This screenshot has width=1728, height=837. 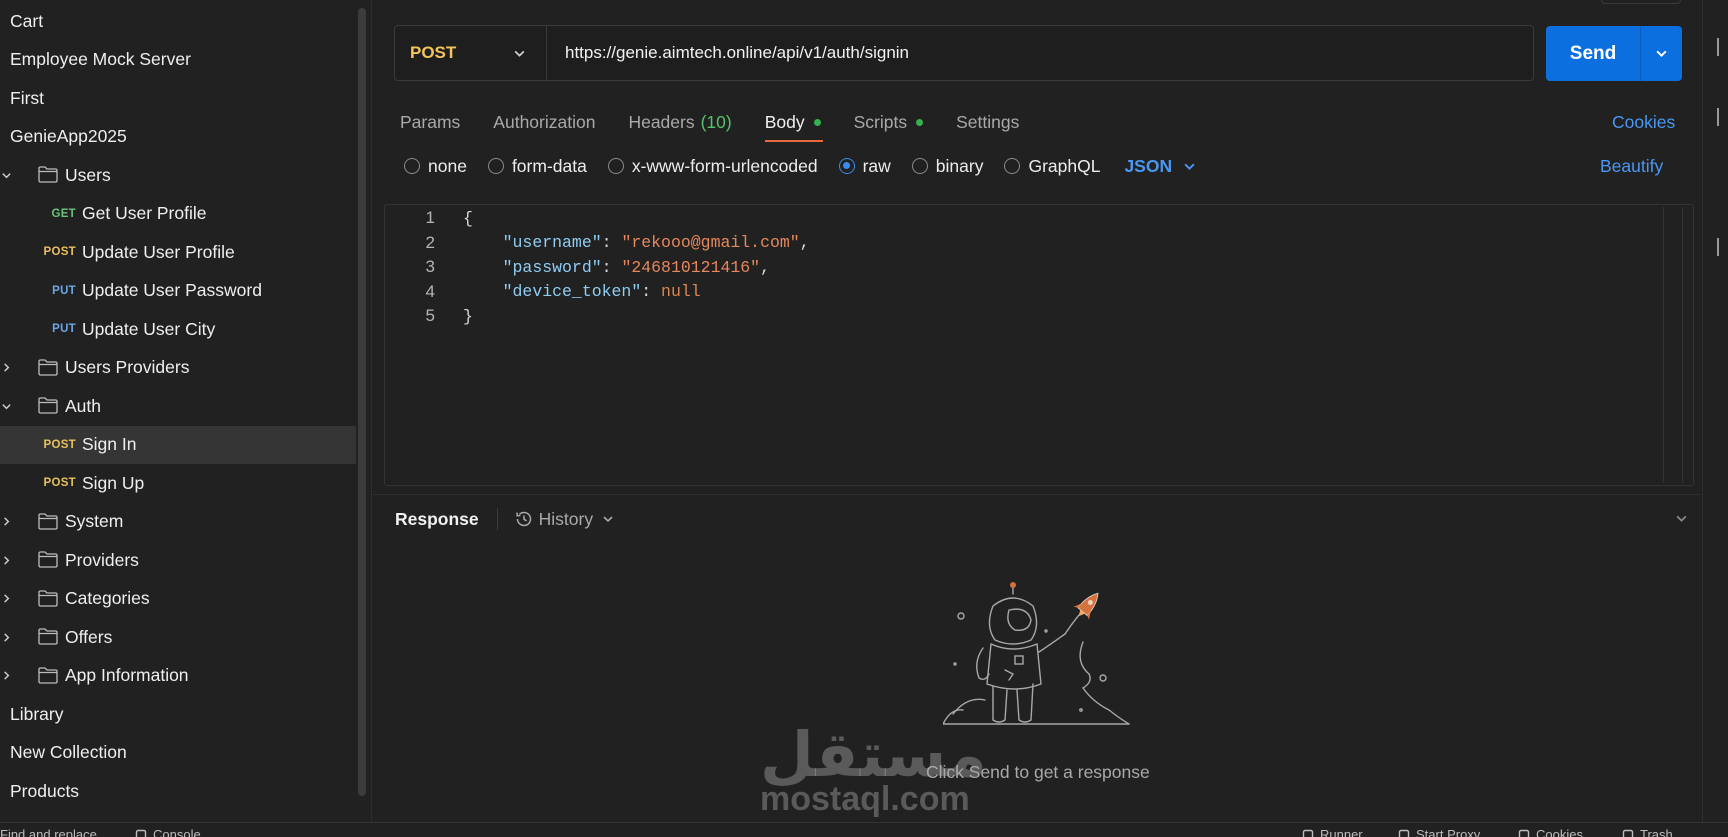 I want to click on sidebar-request-item: POST Sign Up, so click(x=178, y=483).